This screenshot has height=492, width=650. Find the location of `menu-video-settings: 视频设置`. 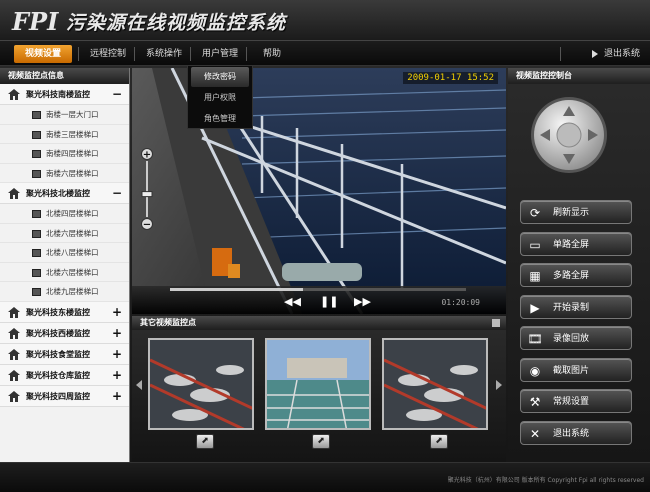

menu-video-settings: 视频设置 is located at coordinates (43, 54).